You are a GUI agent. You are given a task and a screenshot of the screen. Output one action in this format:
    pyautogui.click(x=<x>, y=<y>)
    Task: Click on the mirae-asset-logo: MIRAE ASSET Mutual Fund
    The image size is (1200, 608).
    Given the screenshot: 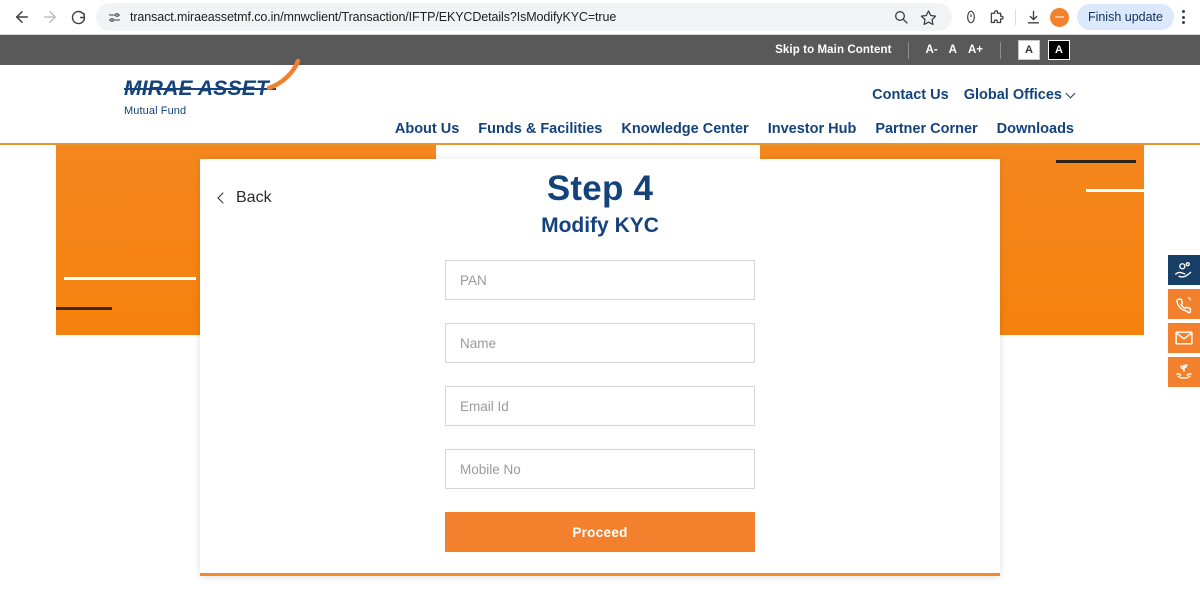 What is the action you would take?
    pyautogui.click(x=212, y=87)
    